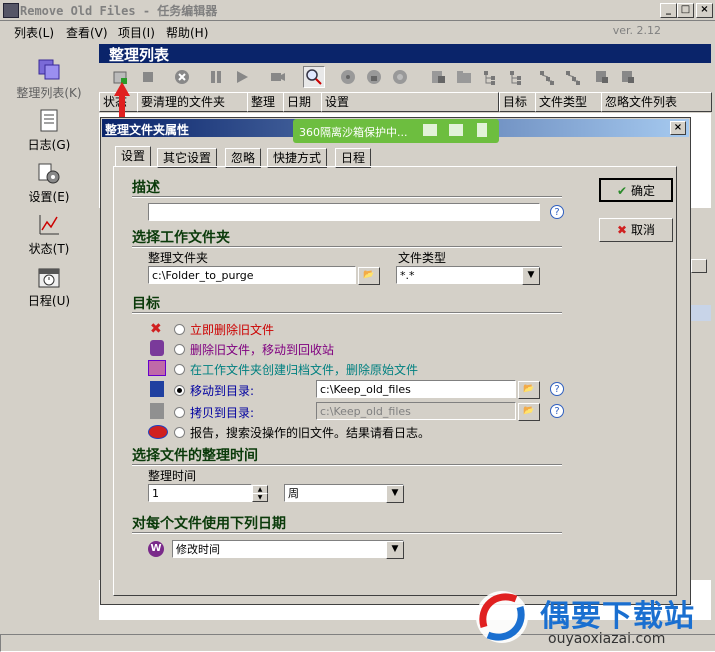  Describe the element at coordinates (34, 32) in the screenshot. I see `menu-list: 列表(L)` at that location.